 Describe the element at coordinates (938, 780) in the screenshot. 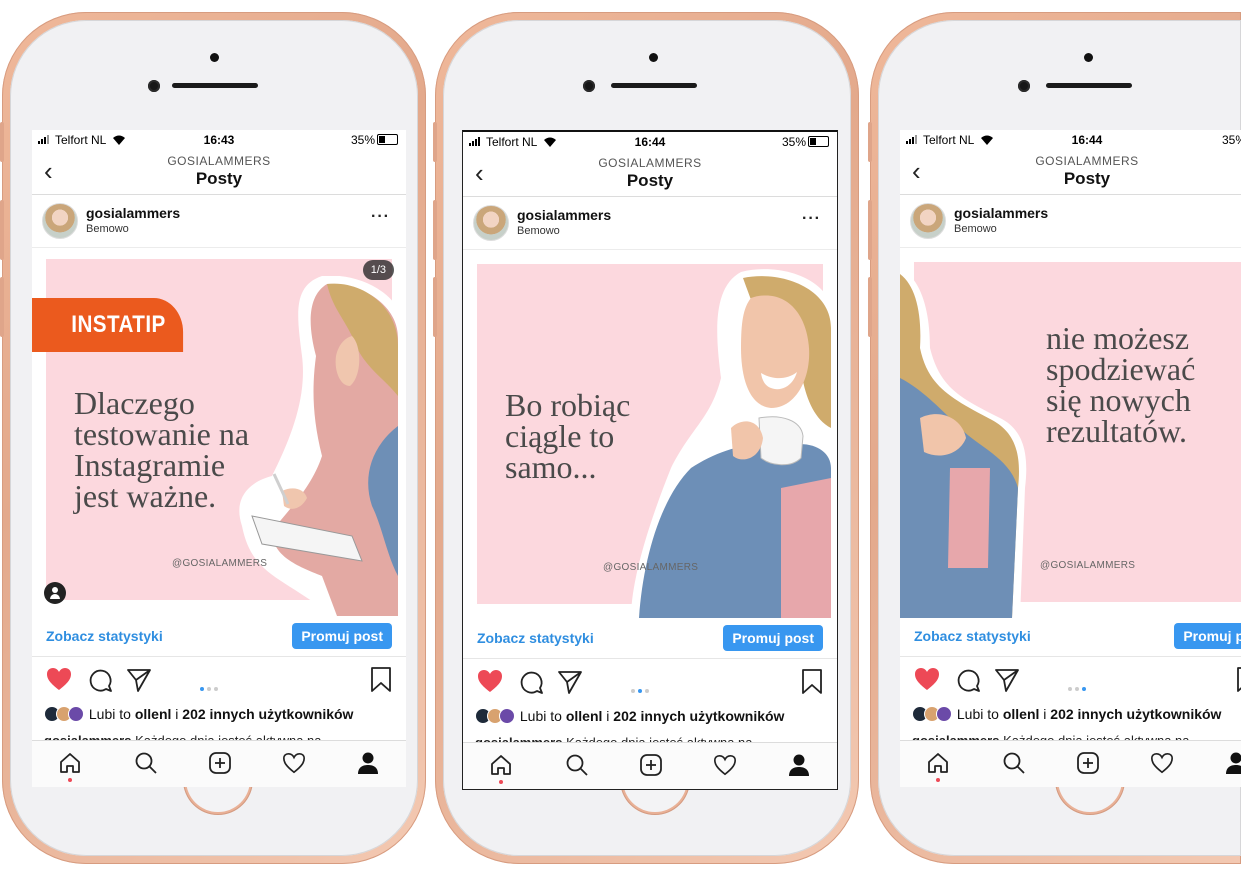

I see `active-tab-dot` at that location.